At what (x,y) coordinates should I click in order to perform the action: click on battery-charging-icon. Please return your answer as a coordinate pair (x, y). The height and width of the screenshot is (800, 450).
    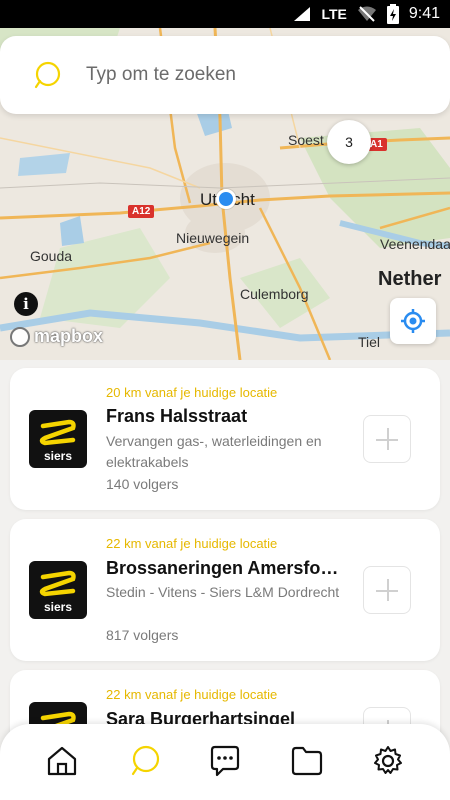
    Looking at the image, I should click on (392, 14).